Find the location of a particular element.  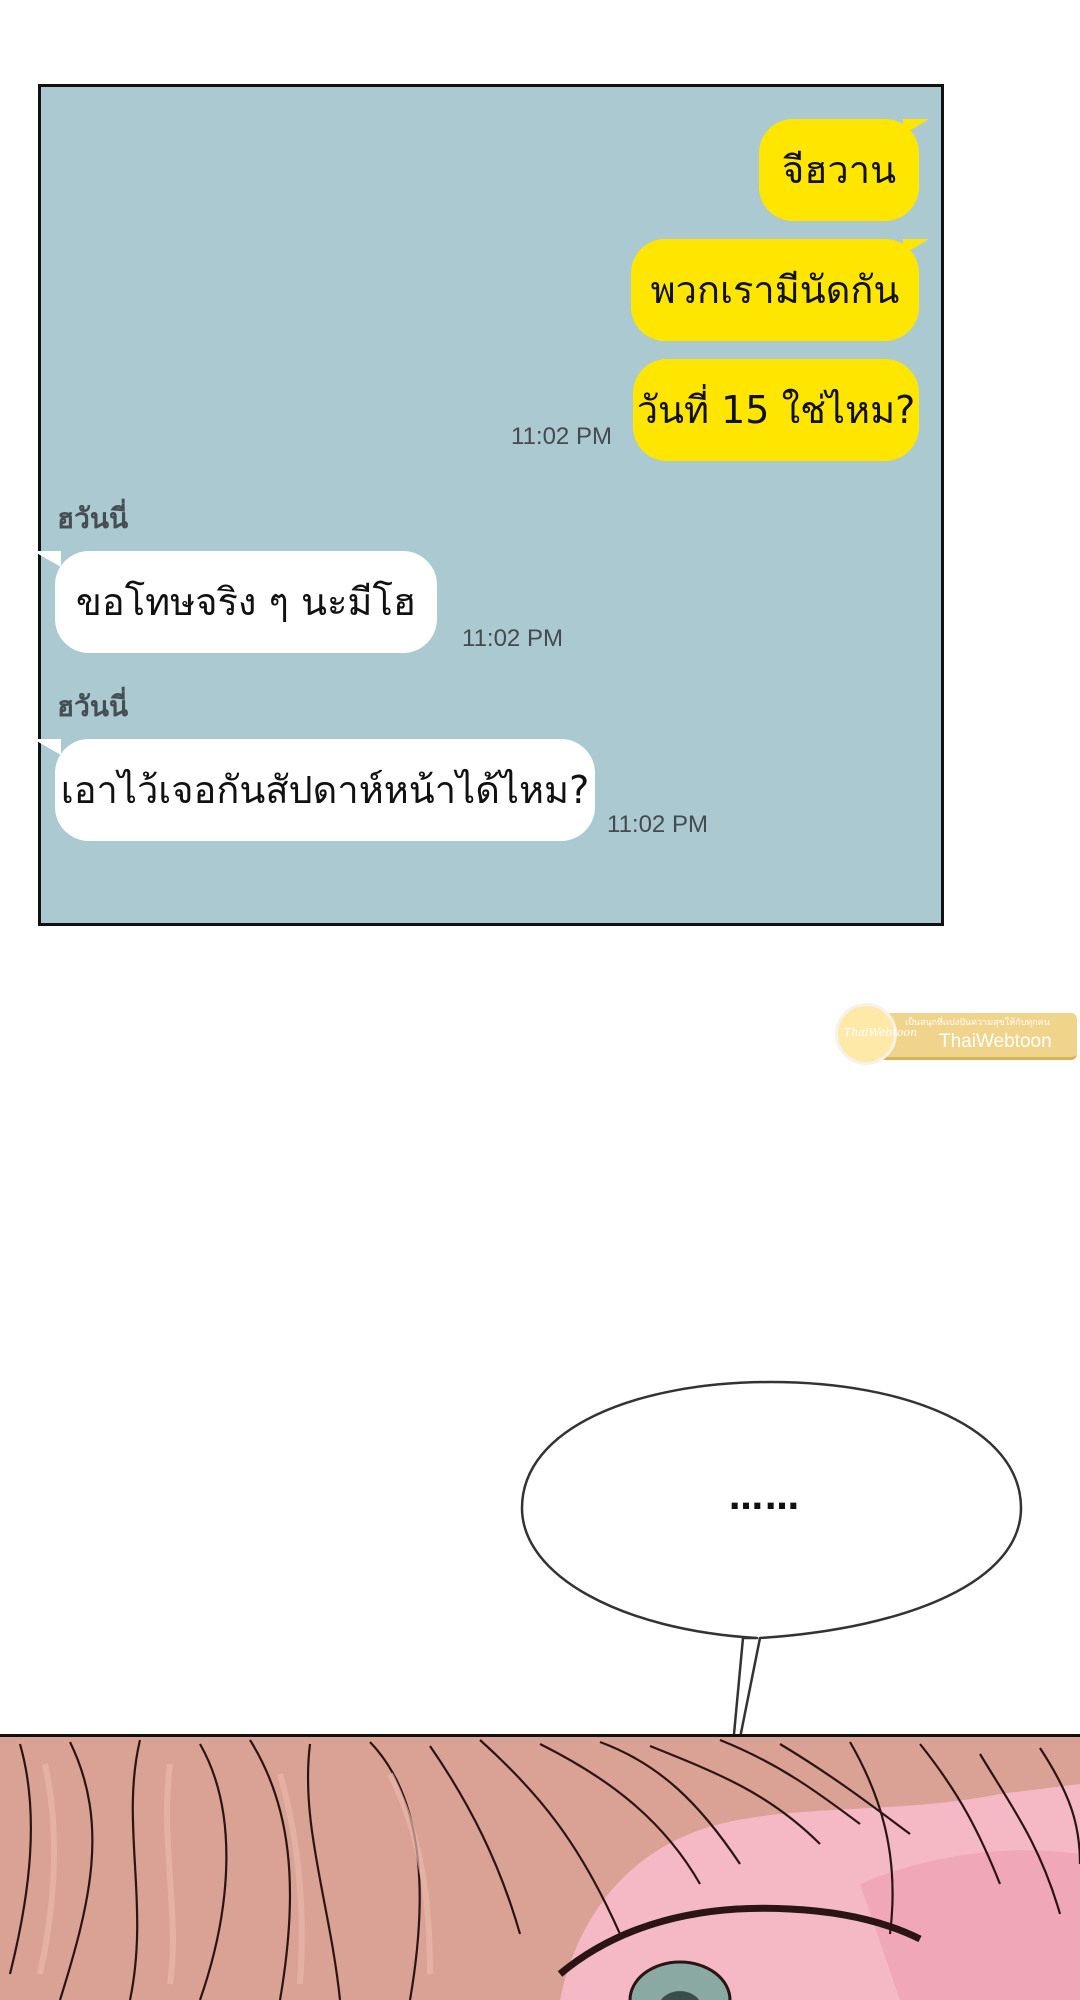

message-text: เอาไว้เจอกันสัปดาห์หน้าได้ไหม? is located at coordinates (325, 790).